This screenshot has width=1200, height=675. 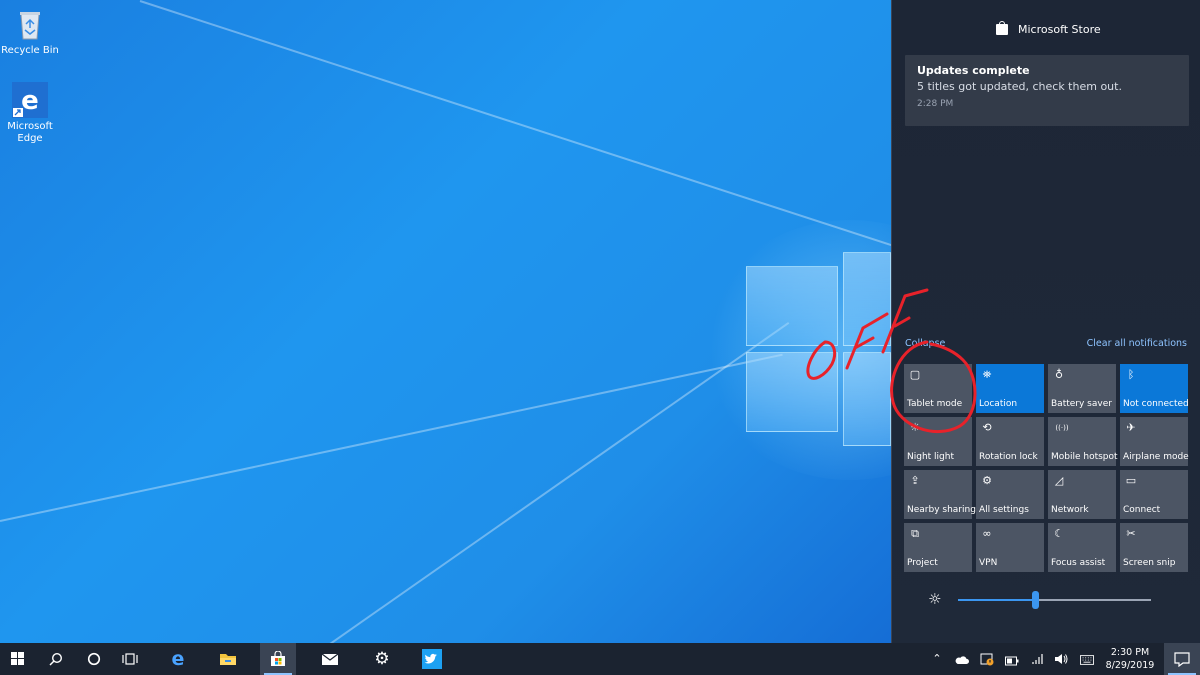 I want to click on quick-action-label: Night light, so click(x=930, y=457).